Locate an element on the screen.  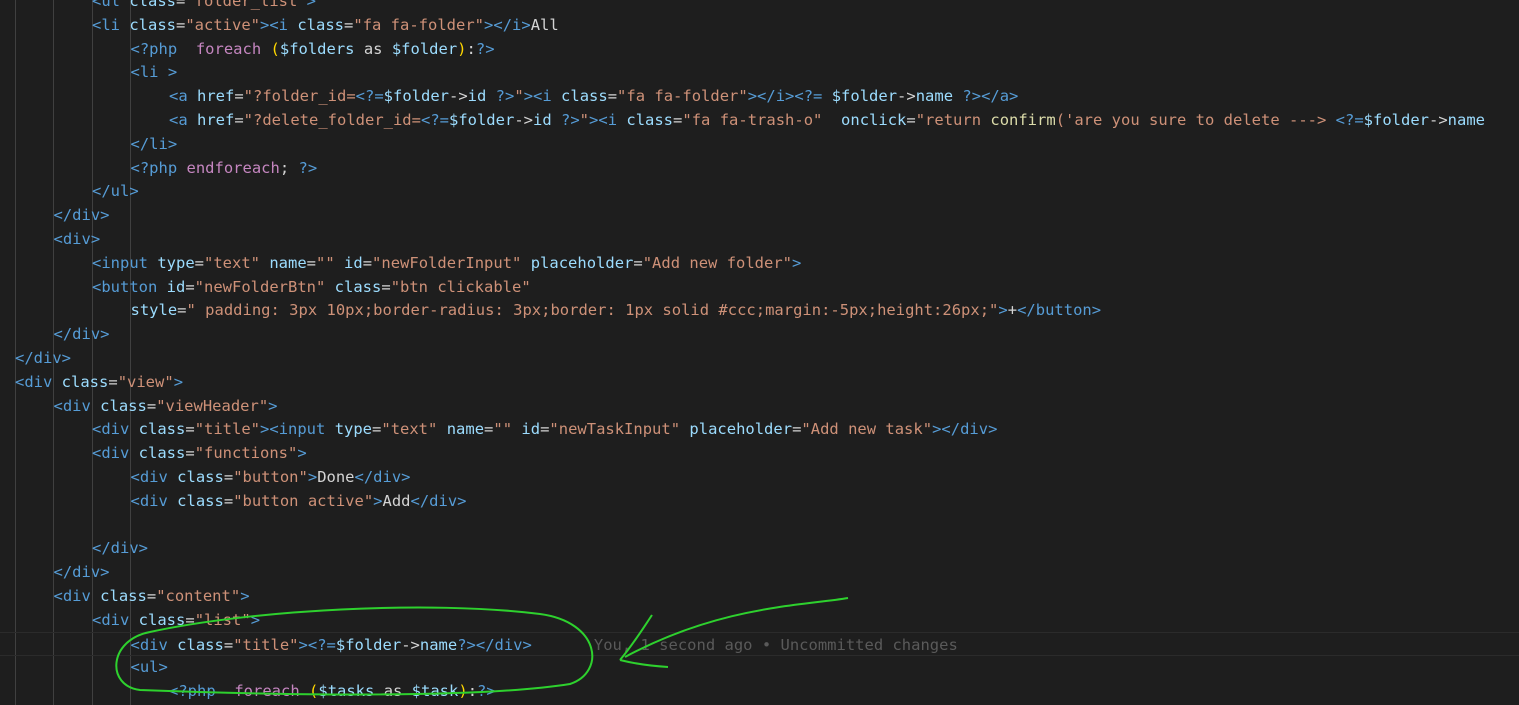
code-token: Add is located at coordinates (396, 500).